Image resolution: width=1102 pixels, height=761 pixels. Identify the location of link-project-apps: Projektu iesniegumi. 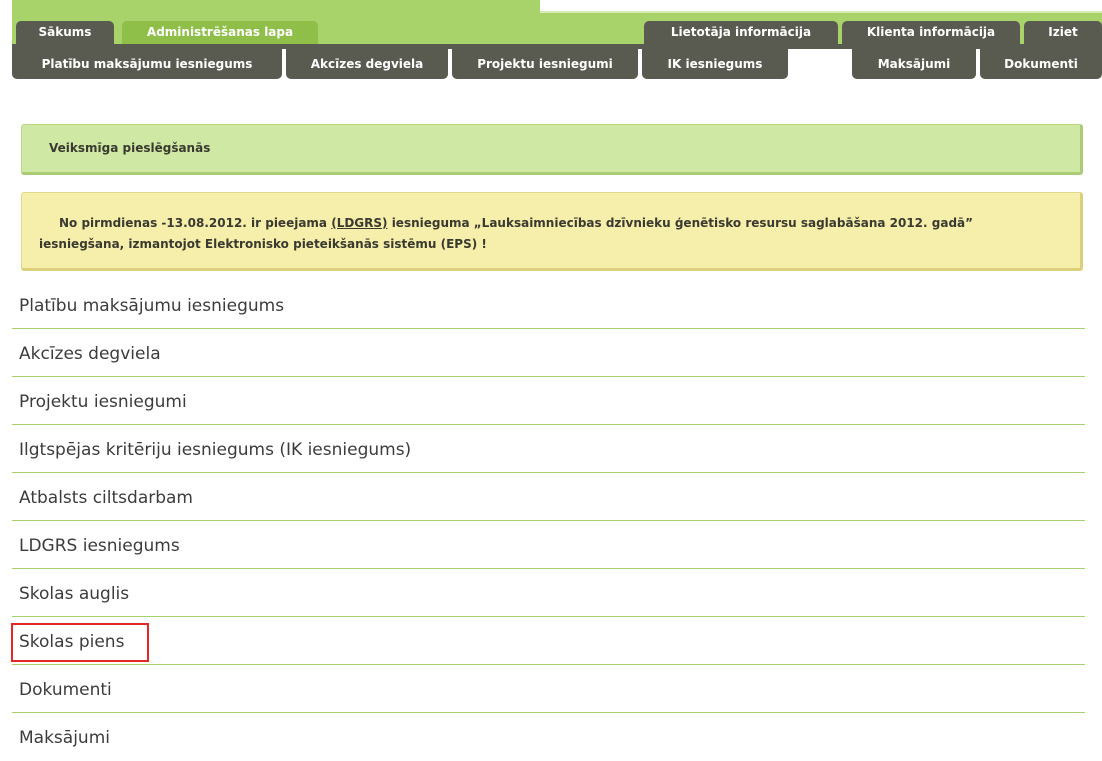
(103, 402).